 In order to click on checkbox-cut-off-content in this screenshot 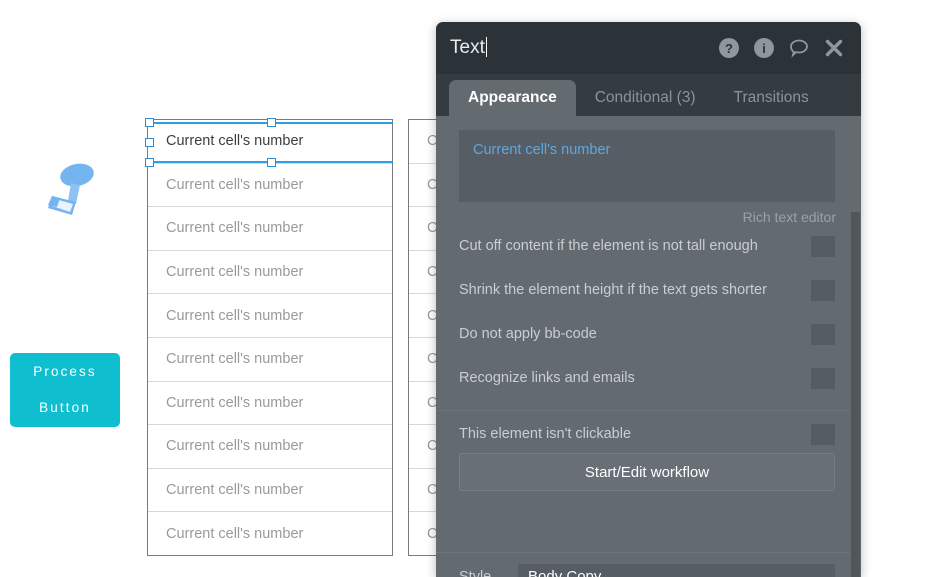, I will do `click(823, 246)`.